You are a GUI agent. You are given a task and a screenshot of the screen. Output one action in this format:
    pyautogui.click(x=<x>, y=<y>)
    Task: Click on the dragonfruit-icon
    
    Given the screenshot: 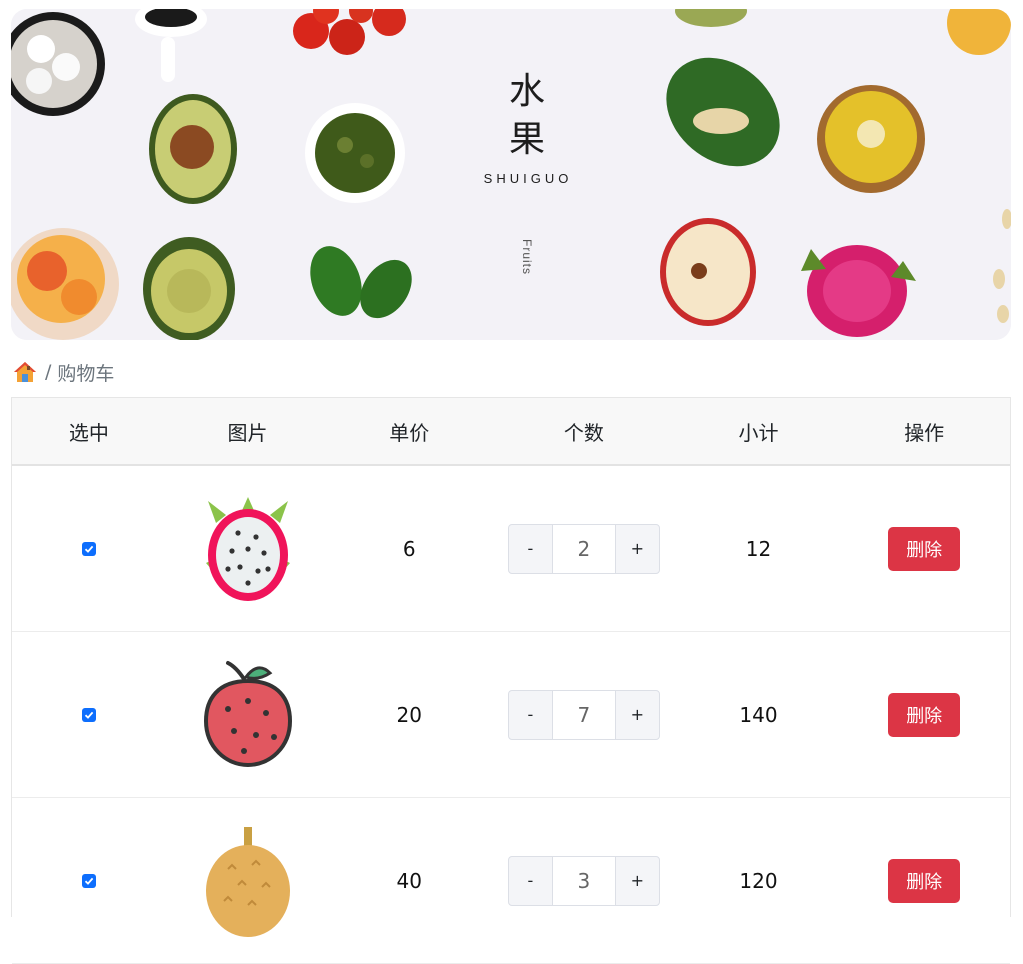 What is the action you would take?
    pyautogui.click(x=247, y=548)
    